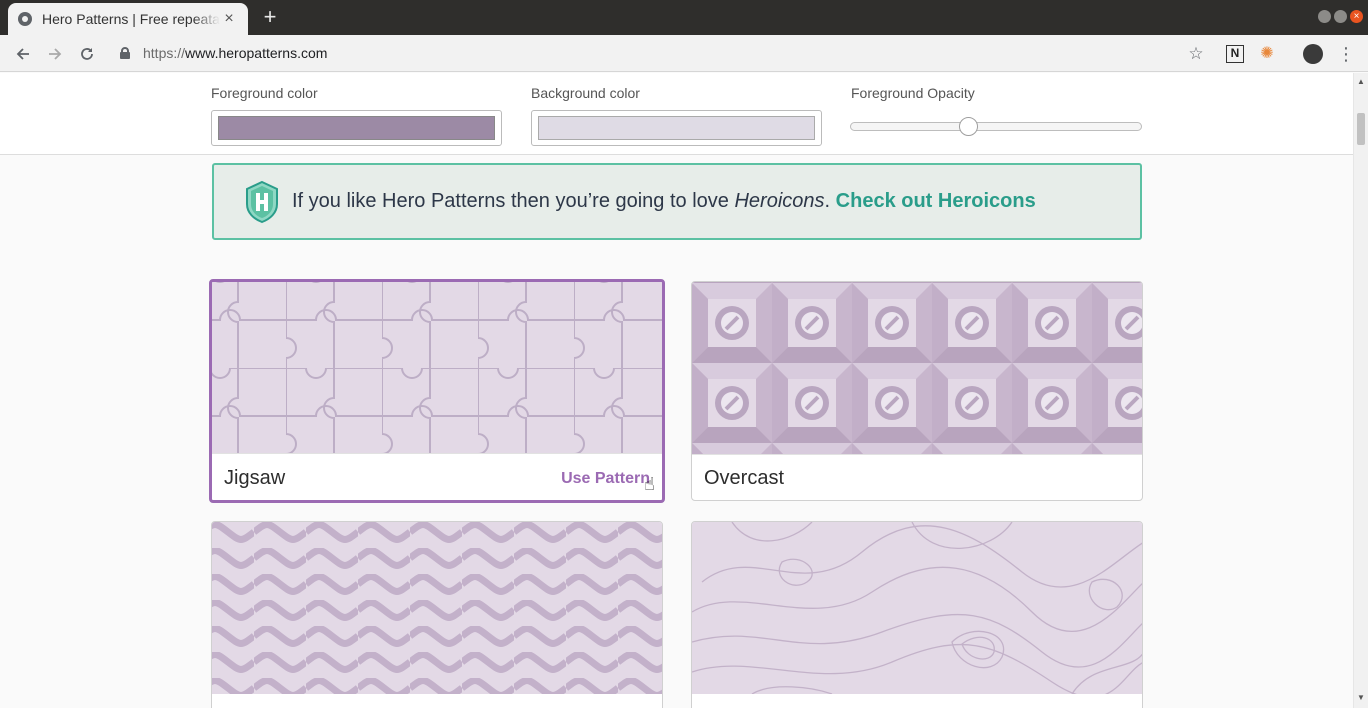  What do you see at coordinates (1360, 390) in the screenshot?
I see `page-scrollbar: ▲ ▼` at bounding box center [1360, 390].